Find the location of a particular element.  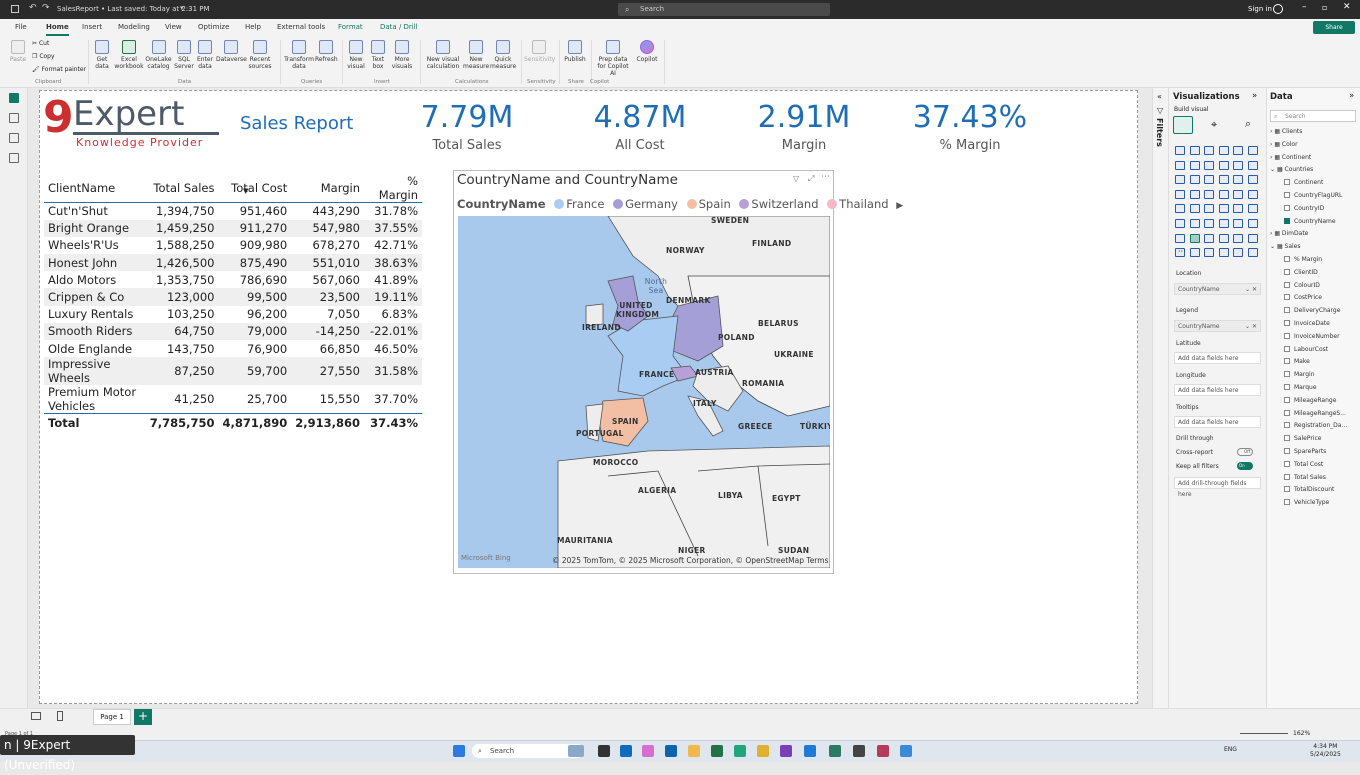

column-header: Margin is located at coordinates (327, 188).